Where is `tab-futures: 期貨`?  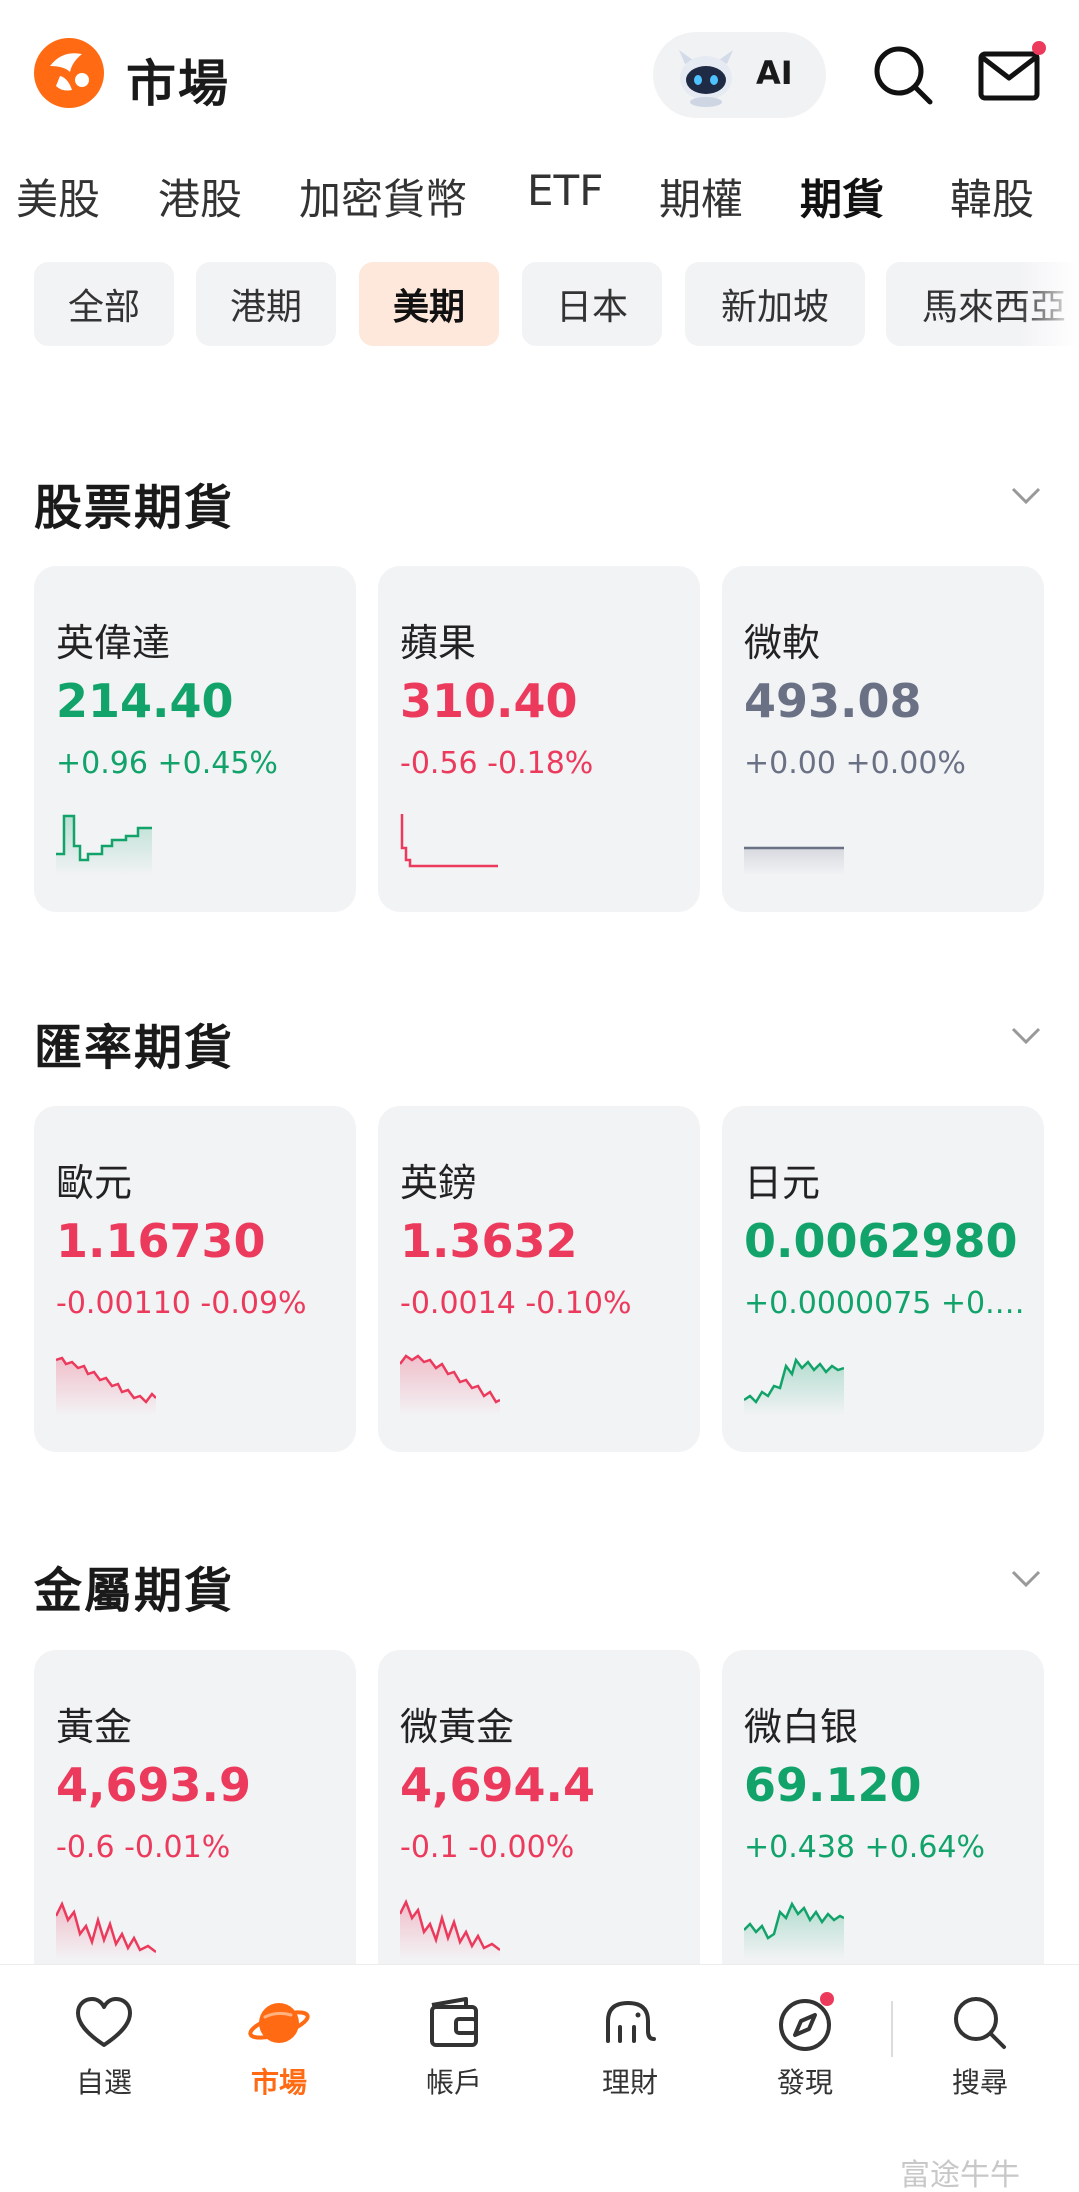
tab-futures: 期貨 is located at coordinates (842, 196).